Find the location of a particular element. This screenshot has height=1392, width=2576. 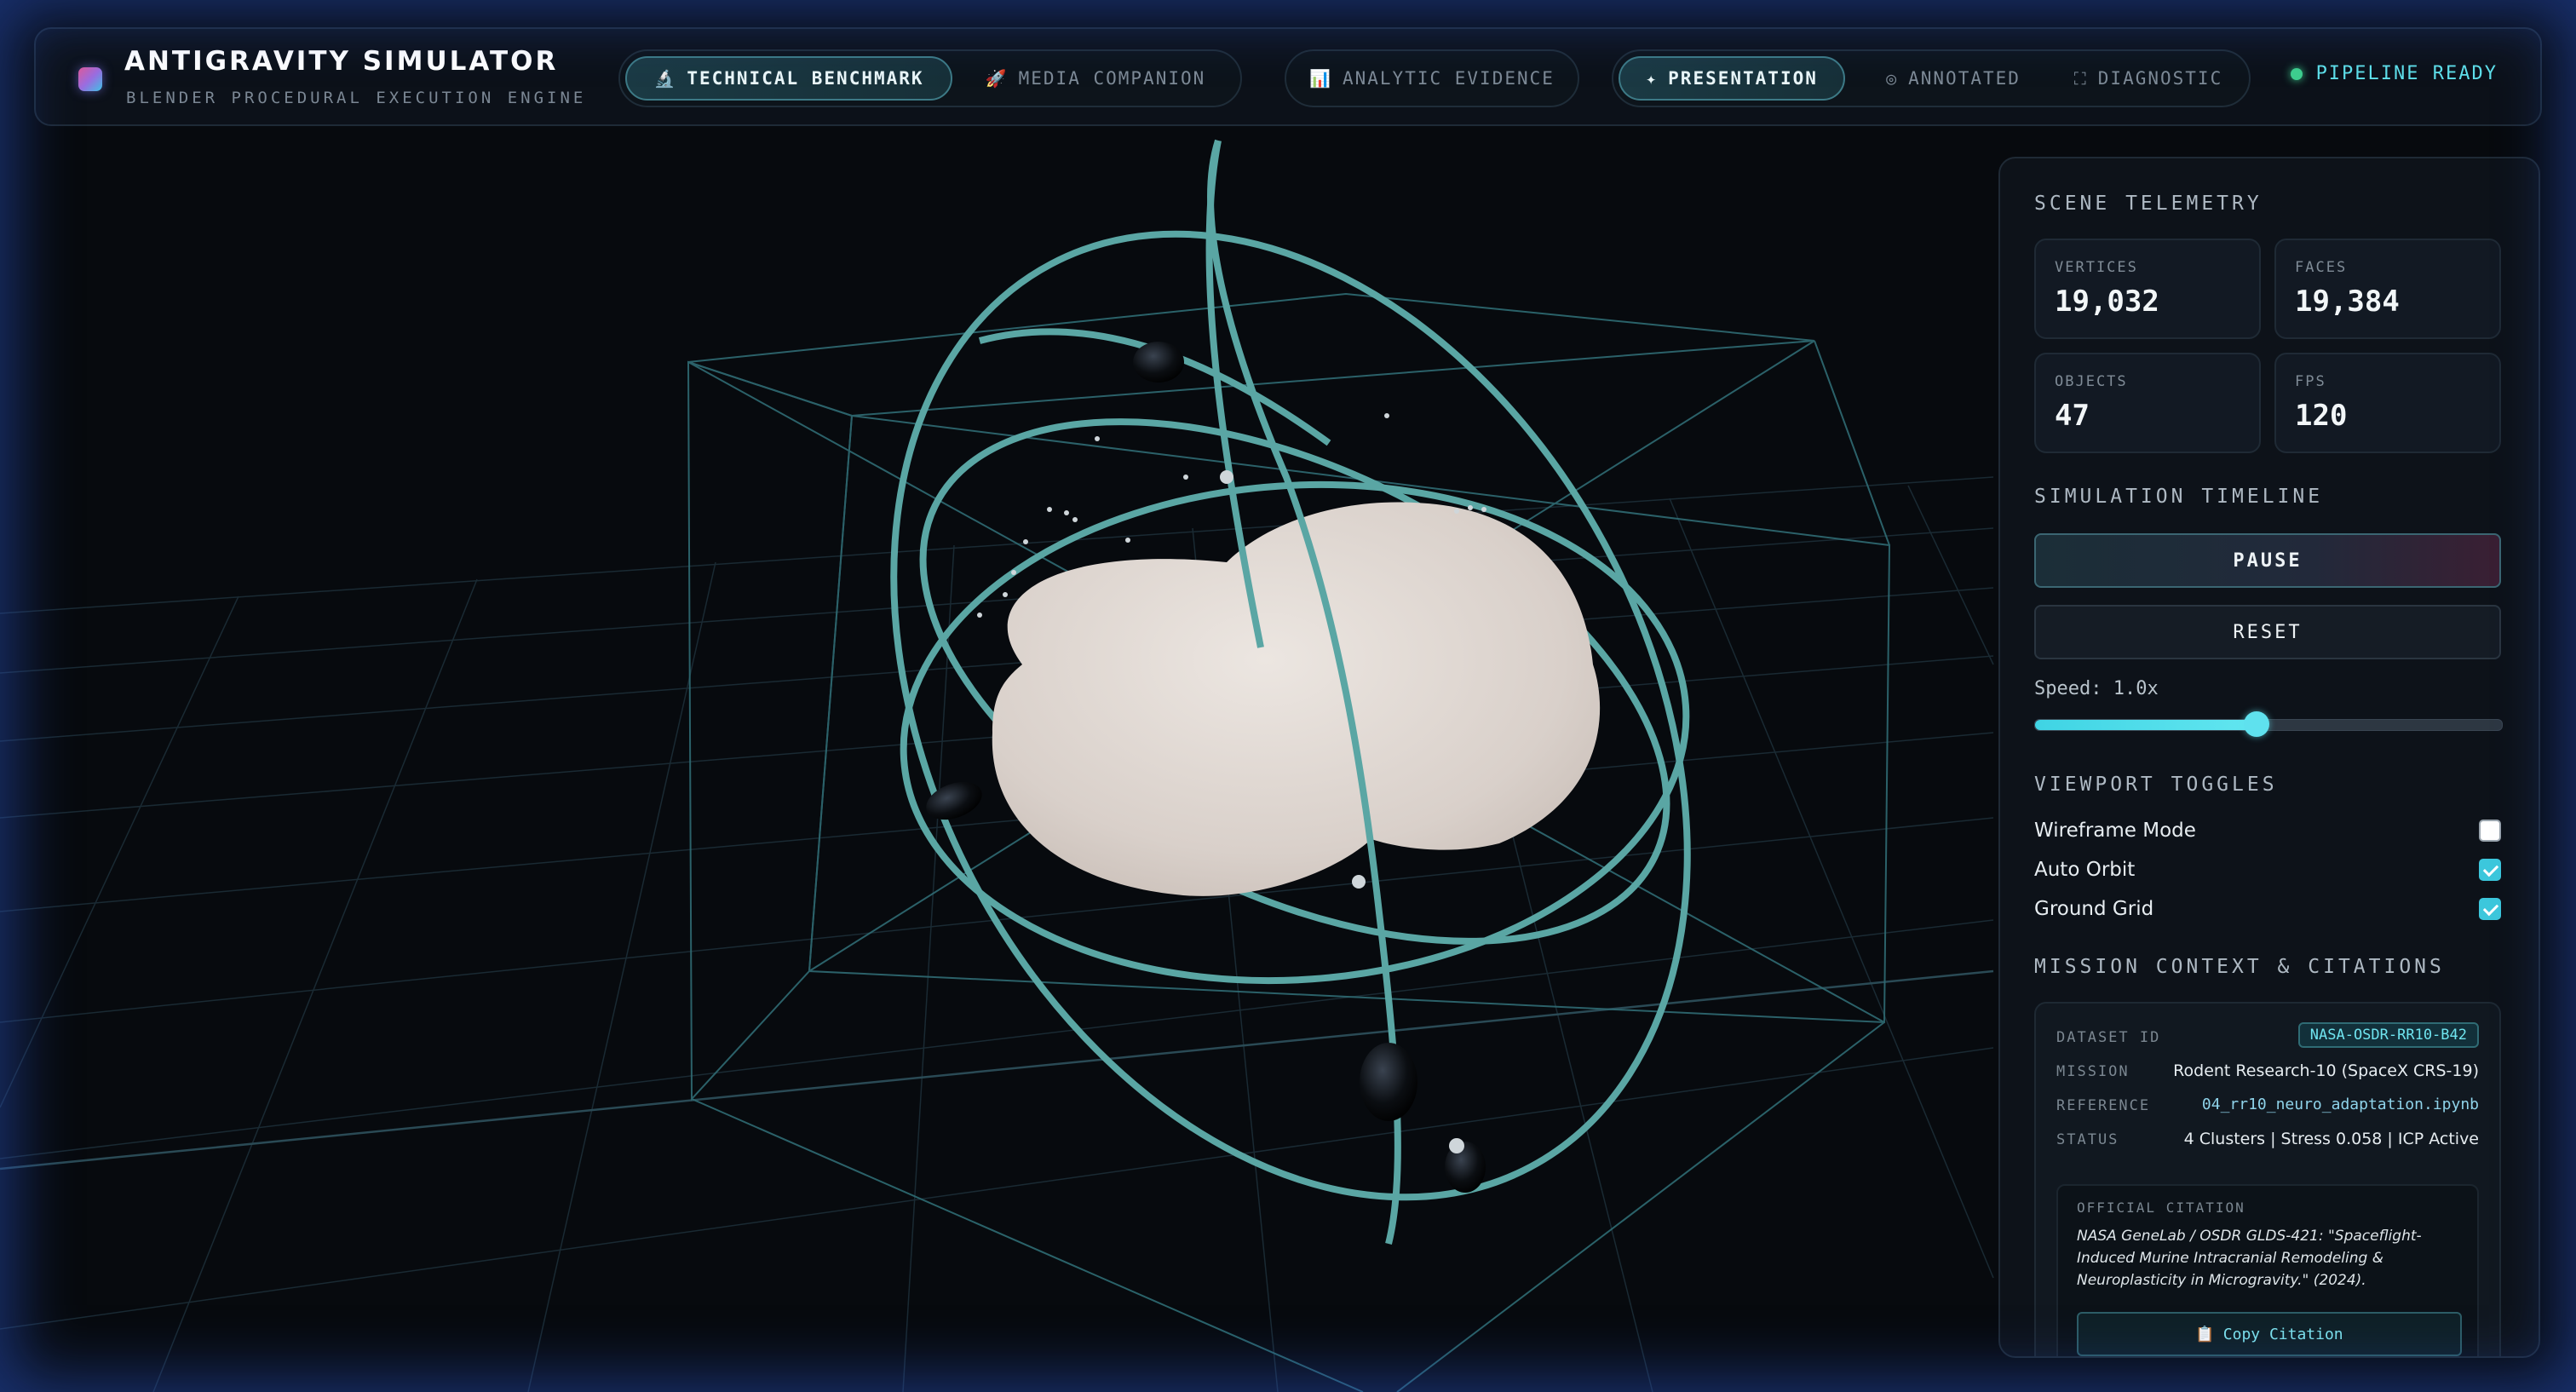

tab-presentation: ✦ PRESENTATION is located at coordinates (1732, 78).